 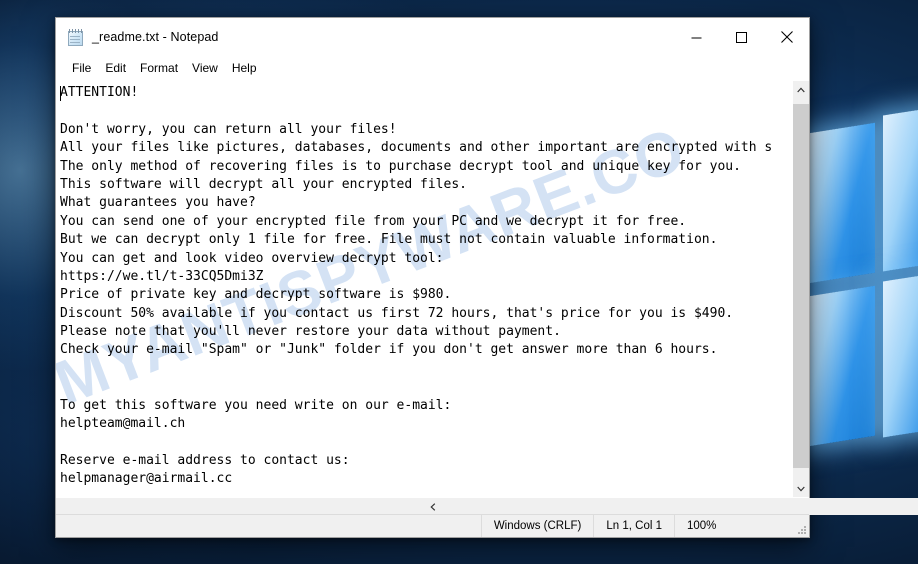 I want to click on minimize-icon, so click(x=696, y=37).